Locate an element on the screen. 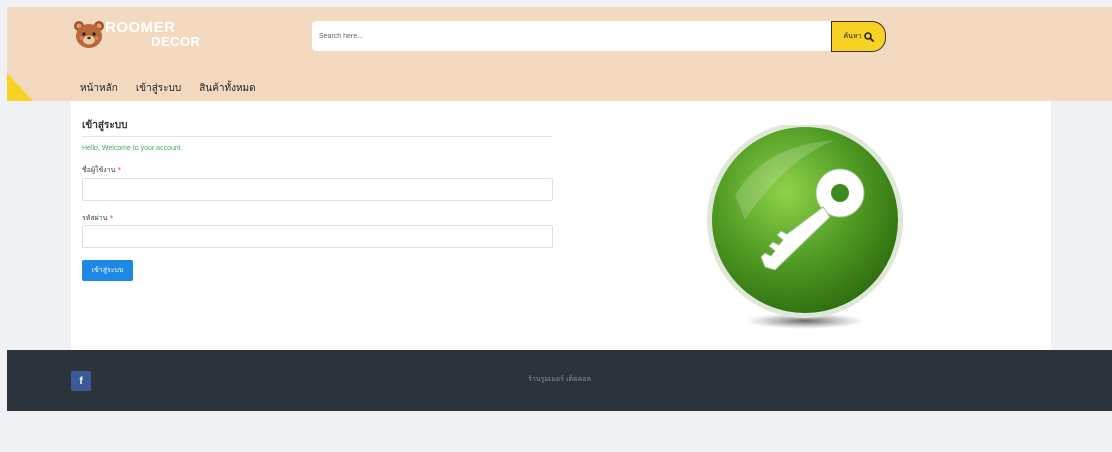 Image resolution: width=1112 pixels, height=452 pixels. decorative-corner is located at coordinates (20, 87).